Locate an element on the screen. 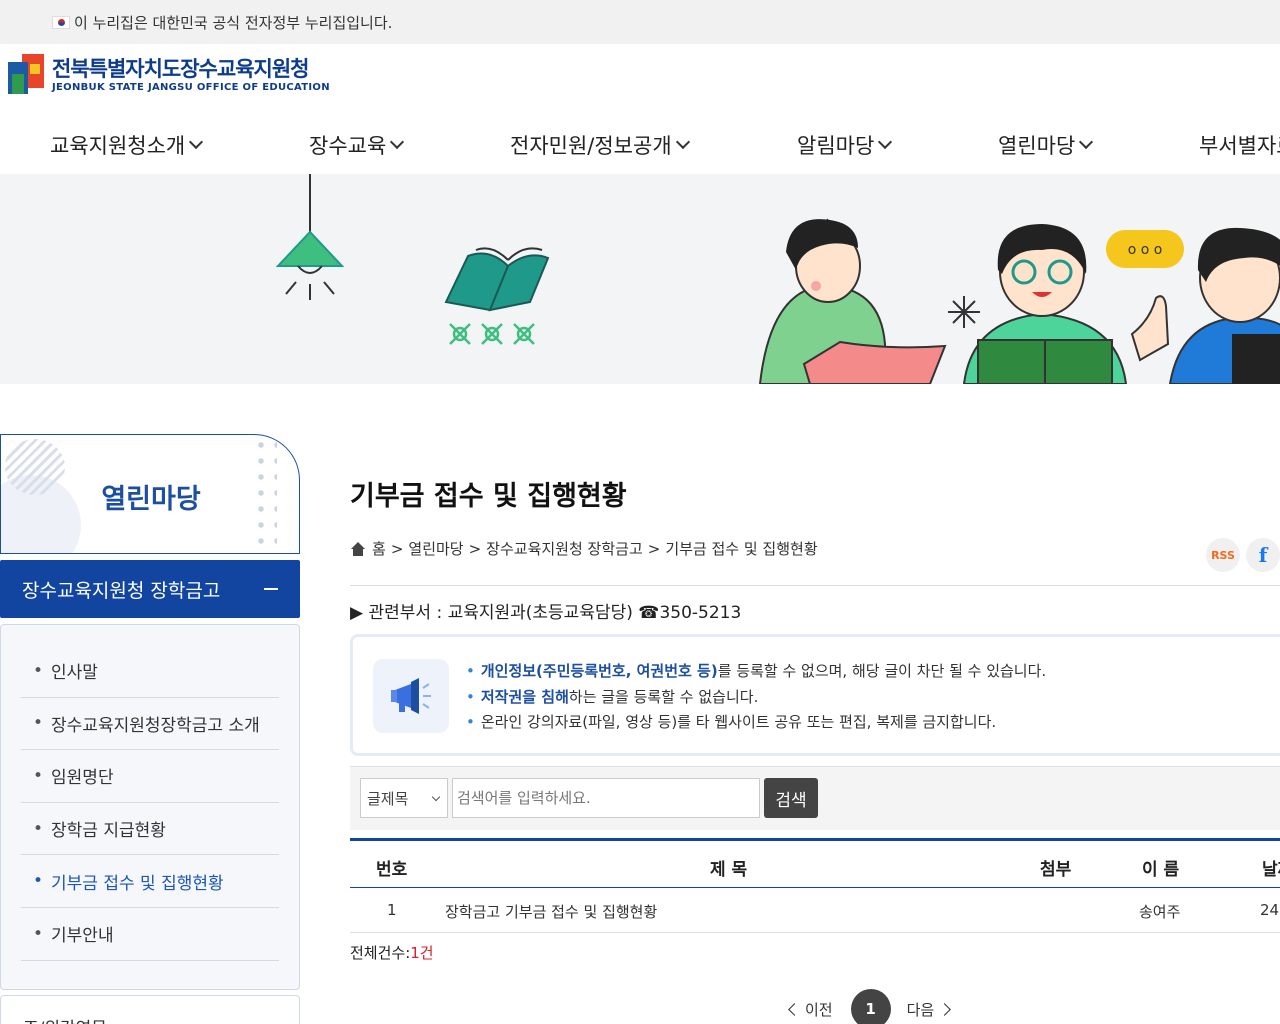 The image size is (1280, 1024). facebook-icon: f is located at coordinates (1263, 555).